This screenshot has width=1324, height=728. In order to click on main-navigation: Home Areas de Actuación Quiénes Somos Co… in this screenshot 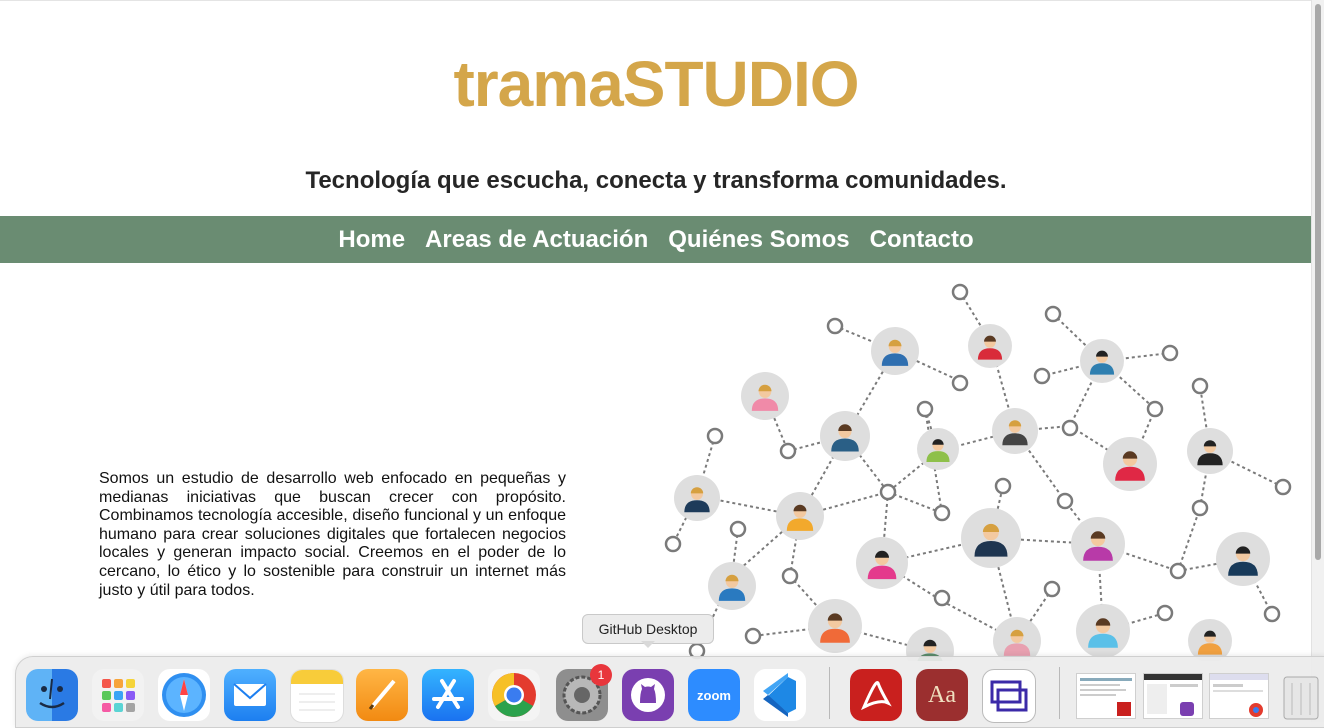, I will do `click(656, 239)`.